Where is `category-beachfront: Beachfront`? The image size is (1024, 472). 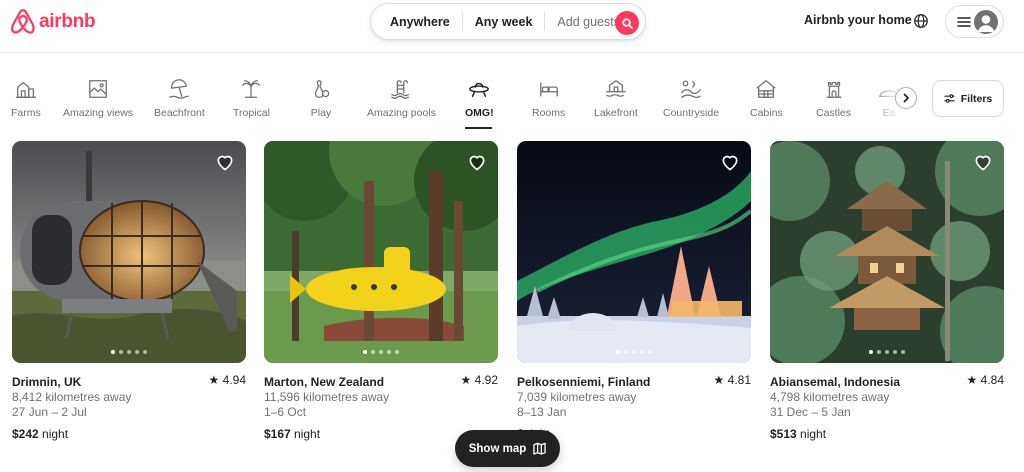 category-beachfront: Beachfront is located at coordinates (179, 98).